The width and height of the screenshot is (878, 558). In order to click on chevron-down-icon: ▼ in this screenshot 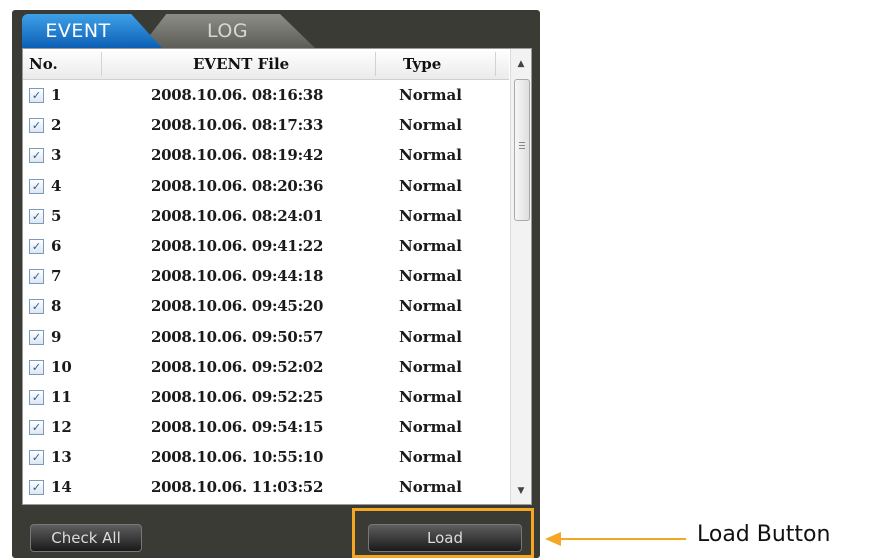, I will do `click(521, 491)`.